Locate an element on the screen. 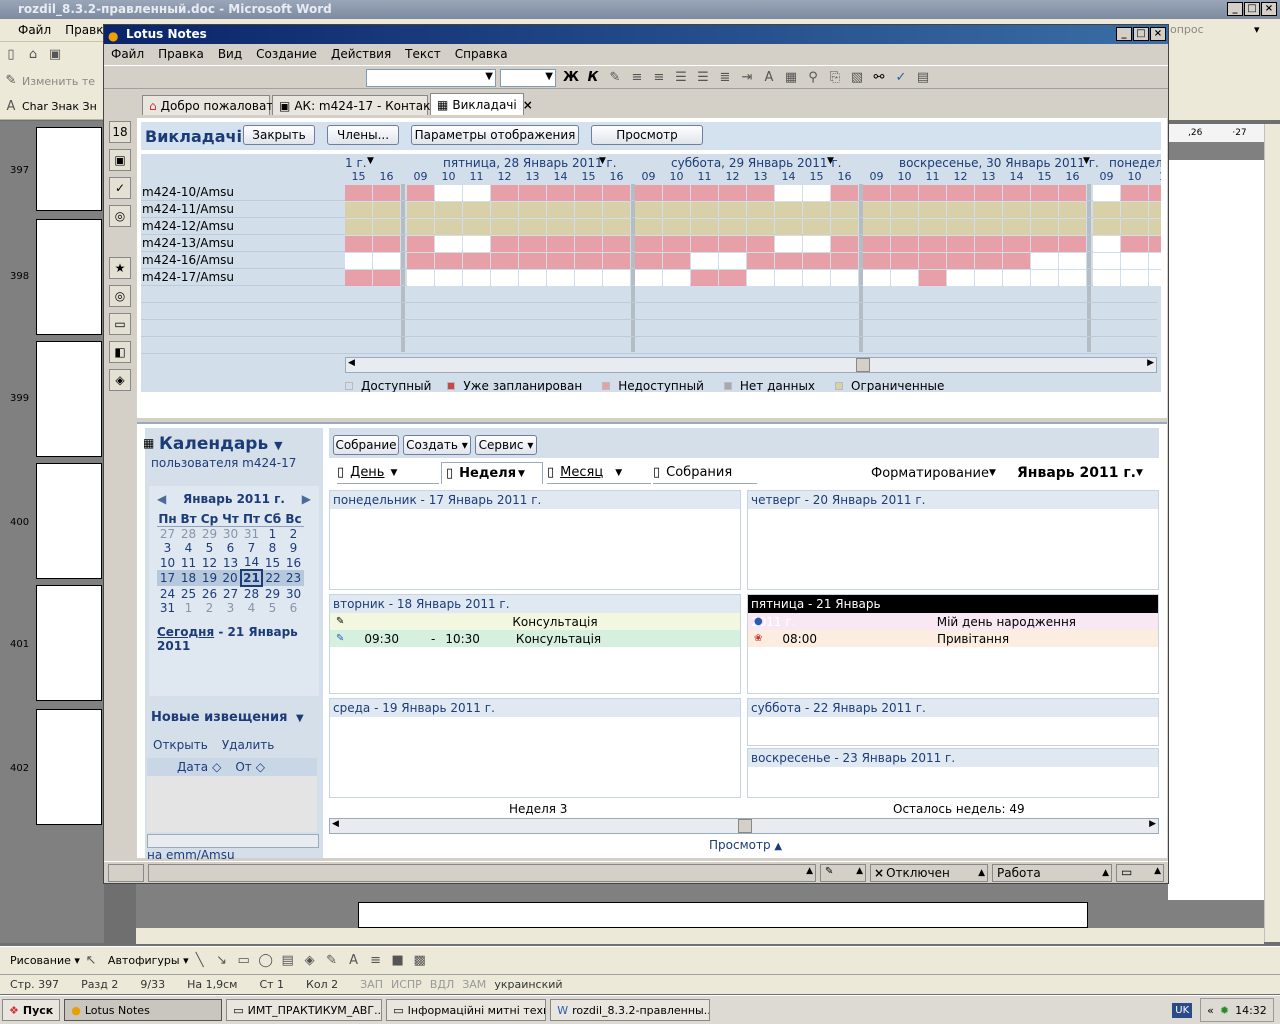  change-button: Изменить те is located at coordinates (58, 81).